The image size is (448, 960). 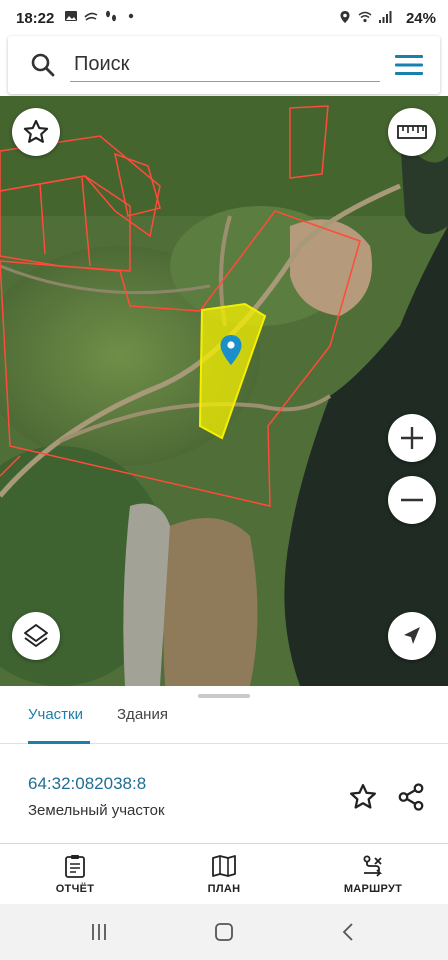 What do you see at coordinates (87, 784) in the screenshot?
I see `parcel-cadastral-number: 64:32:082038:8` at bounding box center [87, 784].